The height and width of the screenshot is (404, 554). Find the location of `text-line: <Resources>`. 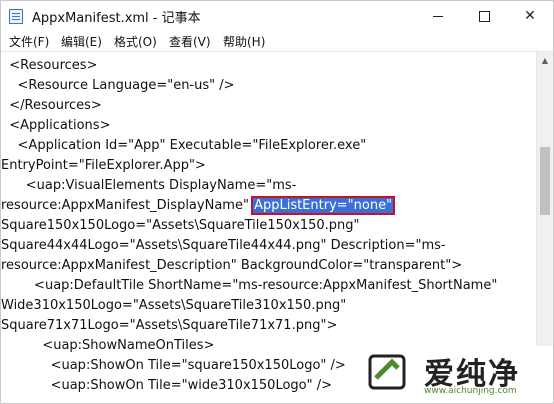

text-line: <Resources> is located at coordinates (49, 65).